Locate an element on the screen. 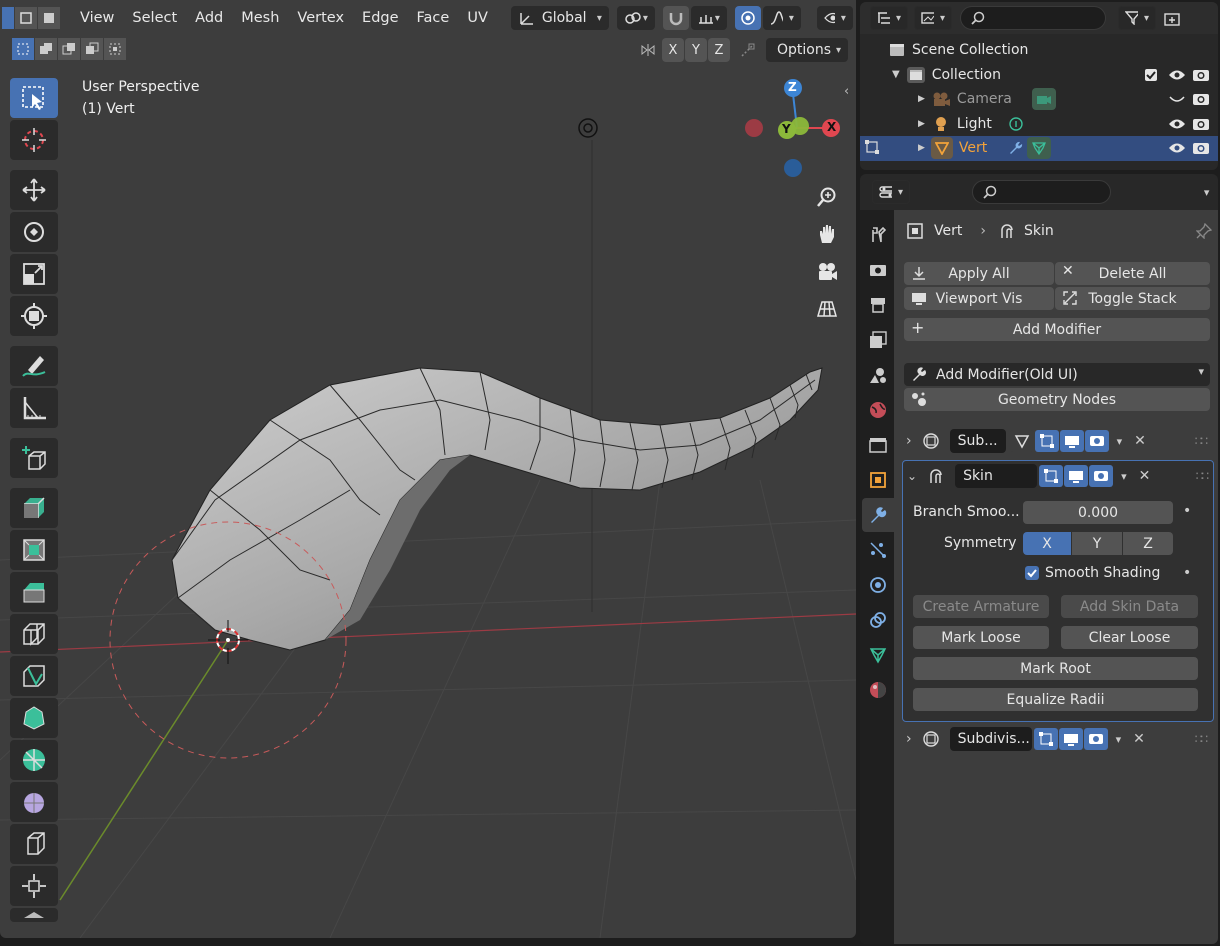 The image size is (1220, 946). on-cage-toggle is located at coordinates (1021, 441).